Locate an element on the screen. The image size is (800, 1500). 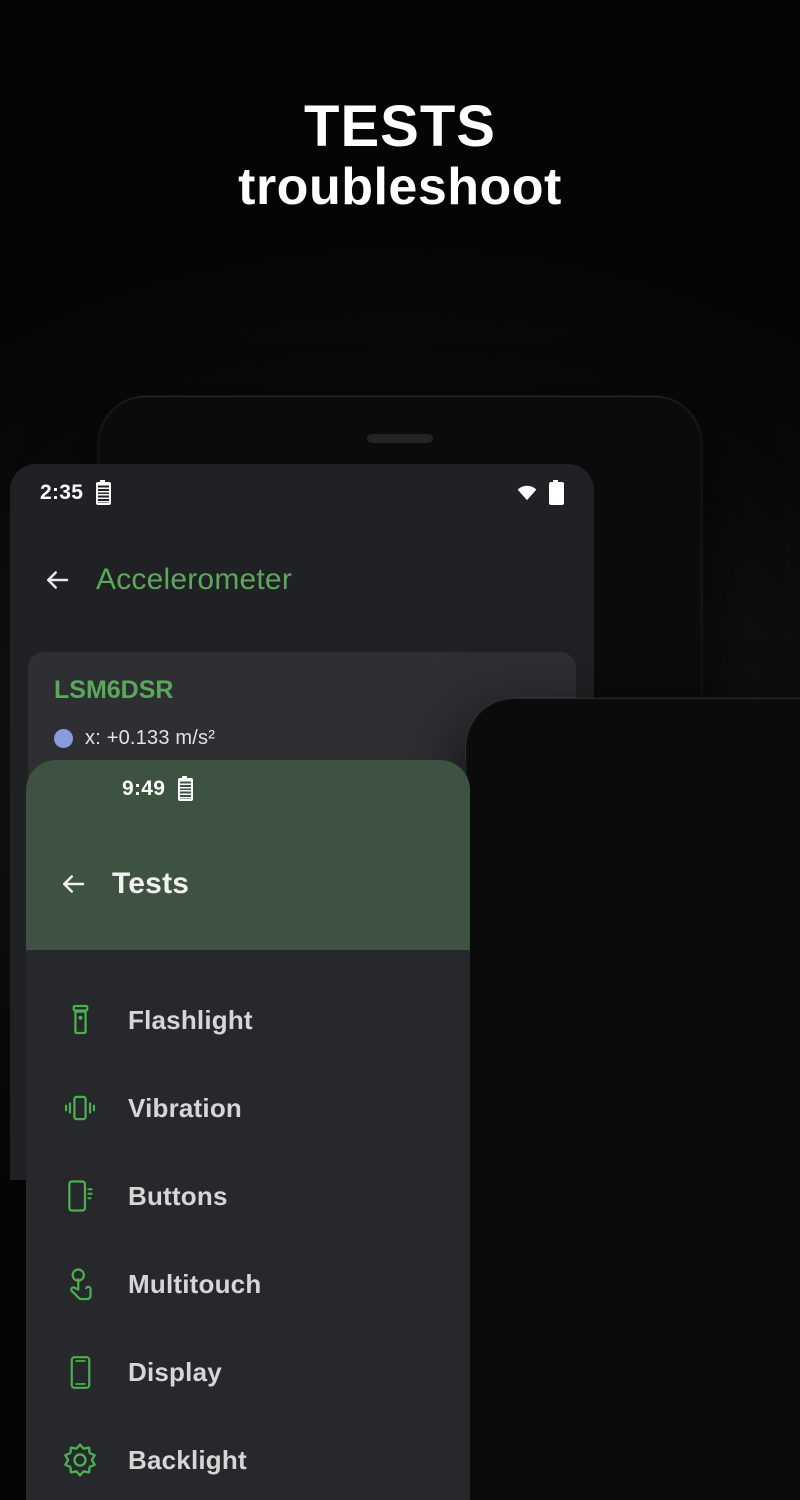
list-item-vibration: Vibration is located at coordinates (248, 1108).